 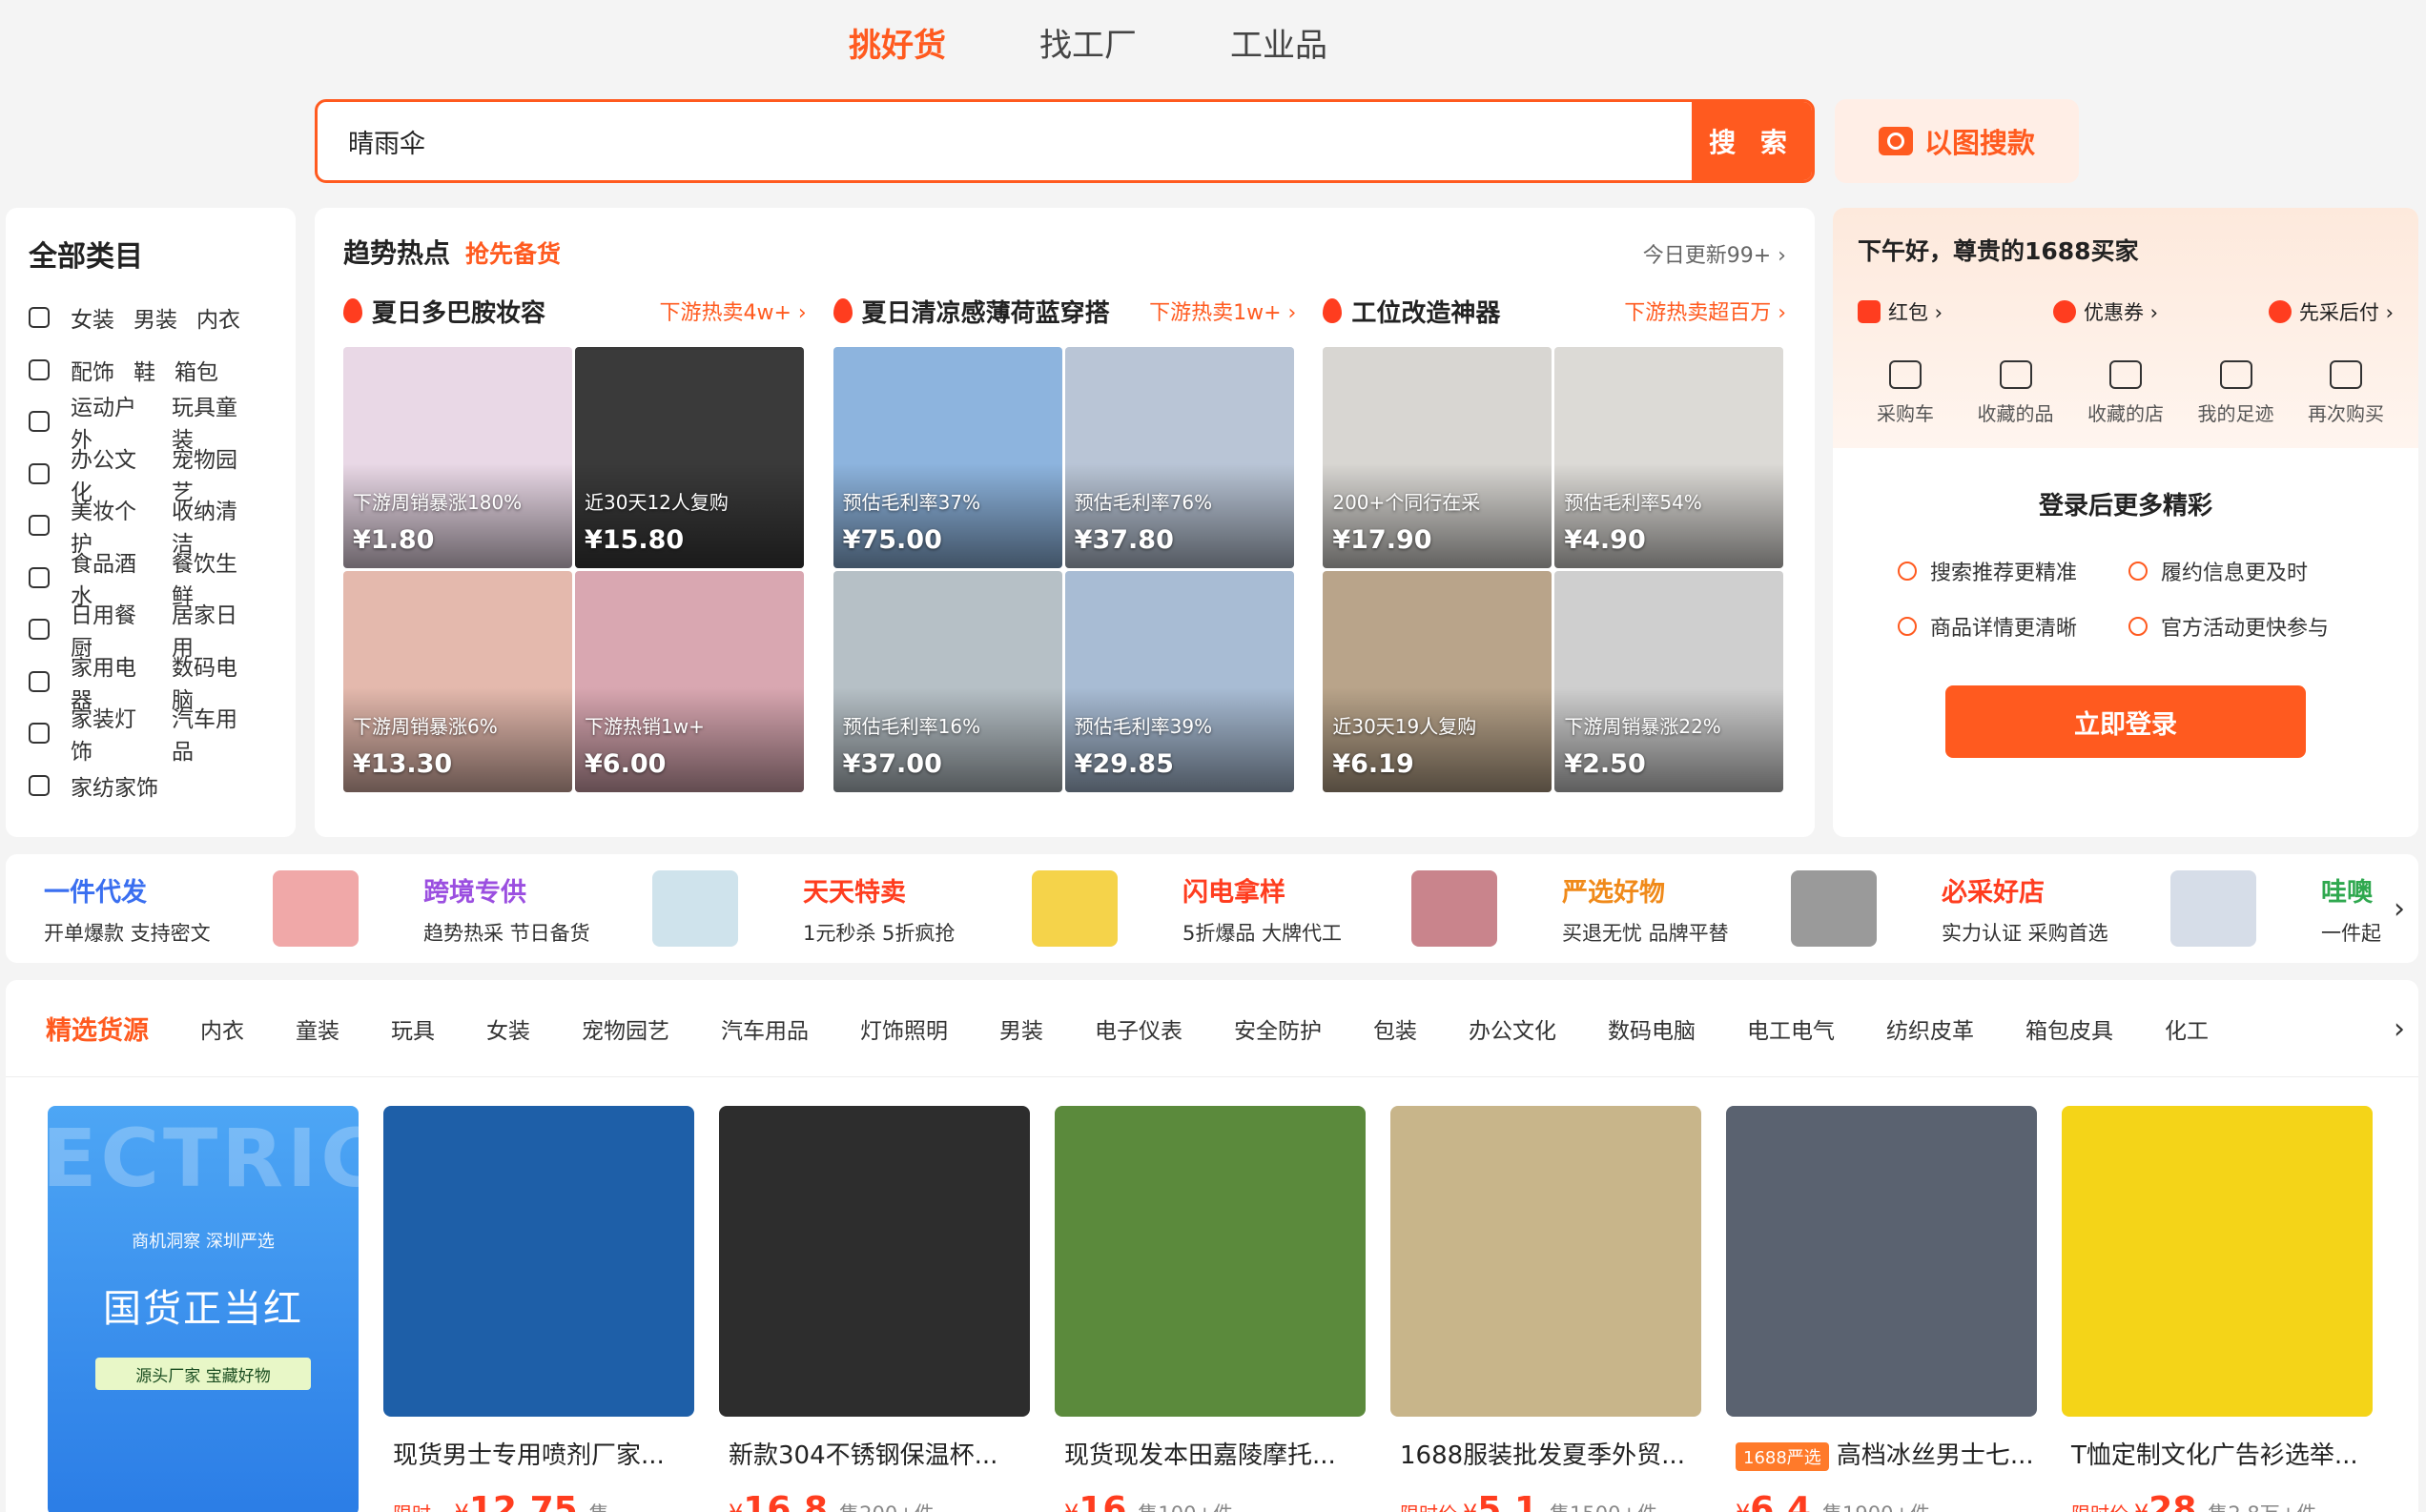 I want to click on category-tab: 童装, so click(x=317, y=1028).